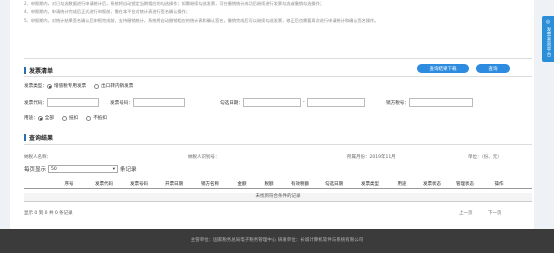 The height and width of the screenshot is (253, 554). Describe the element at coordinates (96, 118) in the screenshot. I see `radio-purpose-no-deduct: 不抵扣` at that location.